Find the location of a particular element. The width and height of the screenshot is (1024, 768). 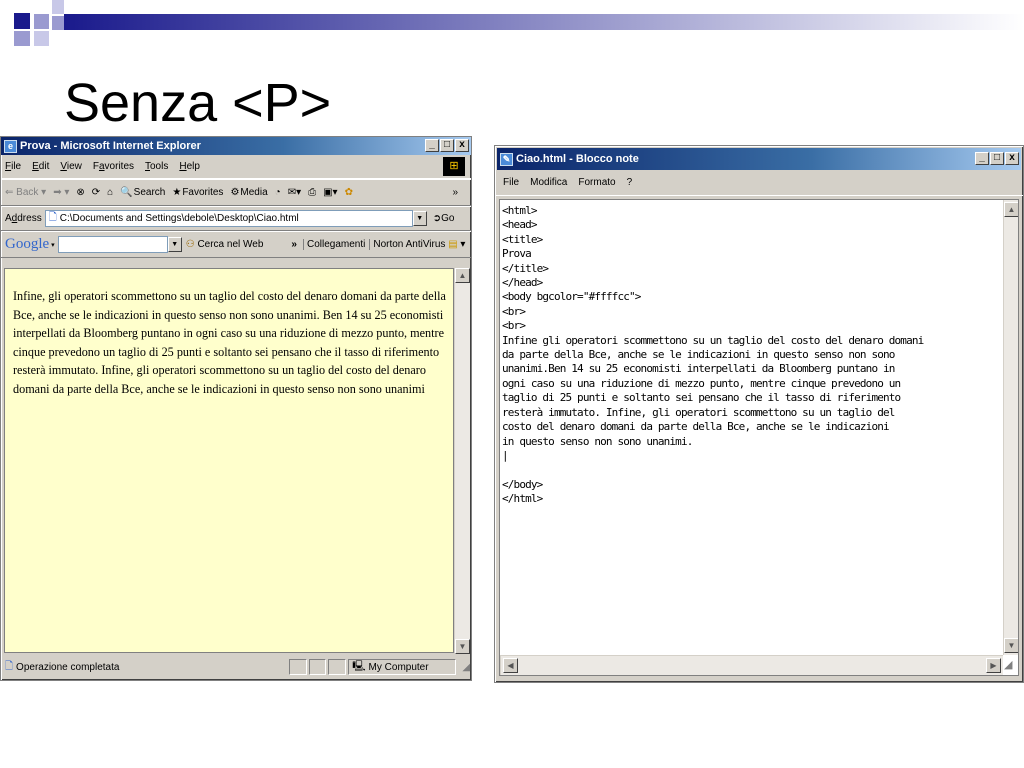

page-icon: 🗋 is located at coordinates (52, 217).